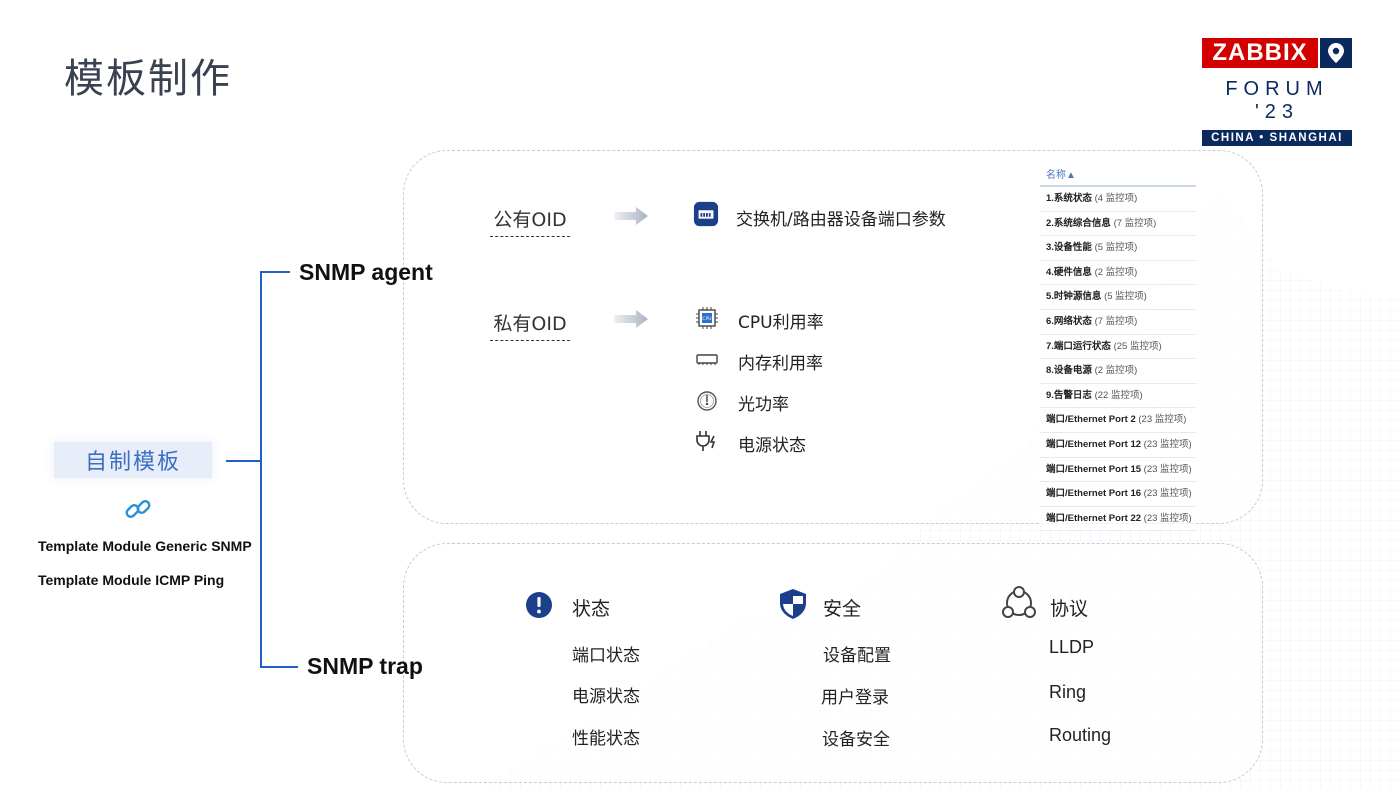 Image resolution: width=1400 pixels, height=788 pixels. I want to click on trap-security-item: 设备配置, so click(857, 656).